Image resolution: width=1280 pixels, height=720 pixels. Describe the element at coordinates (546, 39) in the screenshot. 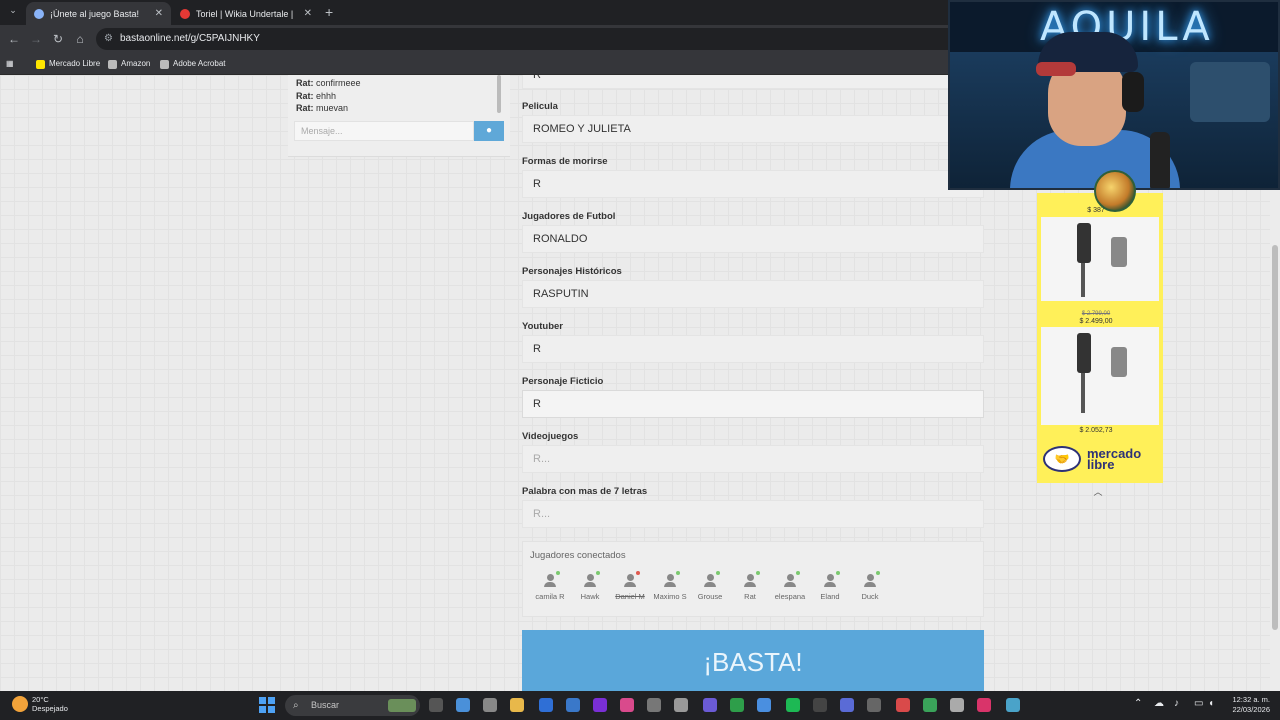

I see `address-bar: ⚙ bastaonline.net/g/C5PAIJNHKY` at that location.